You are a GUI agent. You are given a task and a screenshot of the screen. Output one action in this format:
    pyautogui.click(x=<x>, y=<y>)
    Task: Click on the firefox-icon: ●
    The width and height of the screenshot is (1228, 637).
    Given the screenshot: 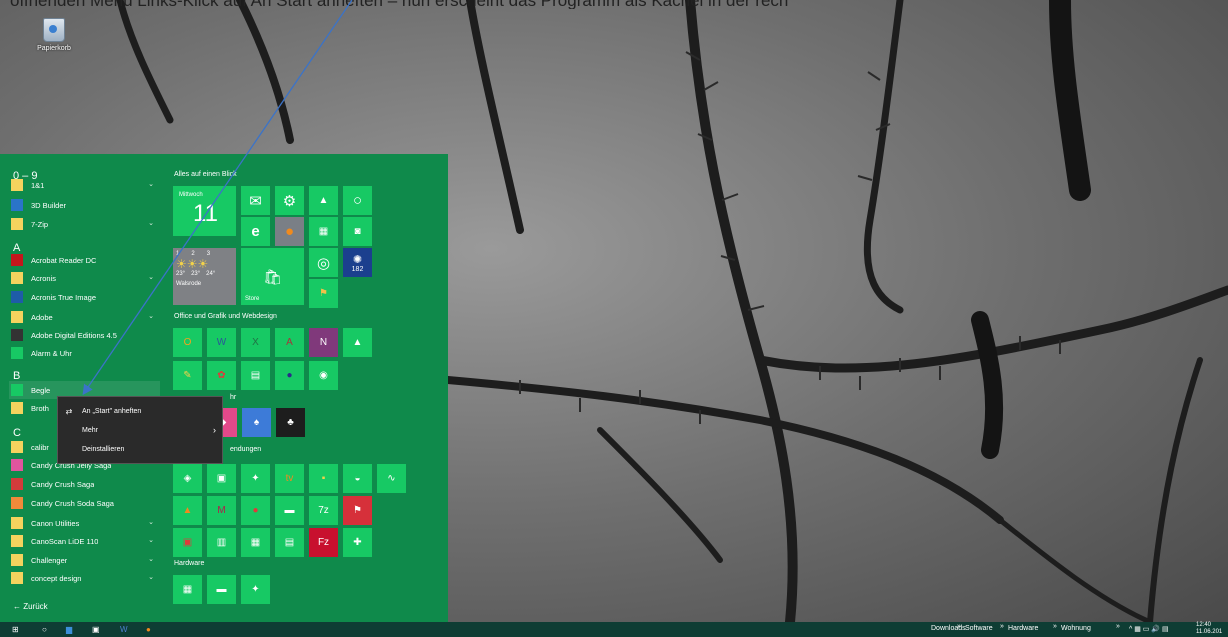 What is the action you would take?
    pyautogui.click(x=148, y=629)
    